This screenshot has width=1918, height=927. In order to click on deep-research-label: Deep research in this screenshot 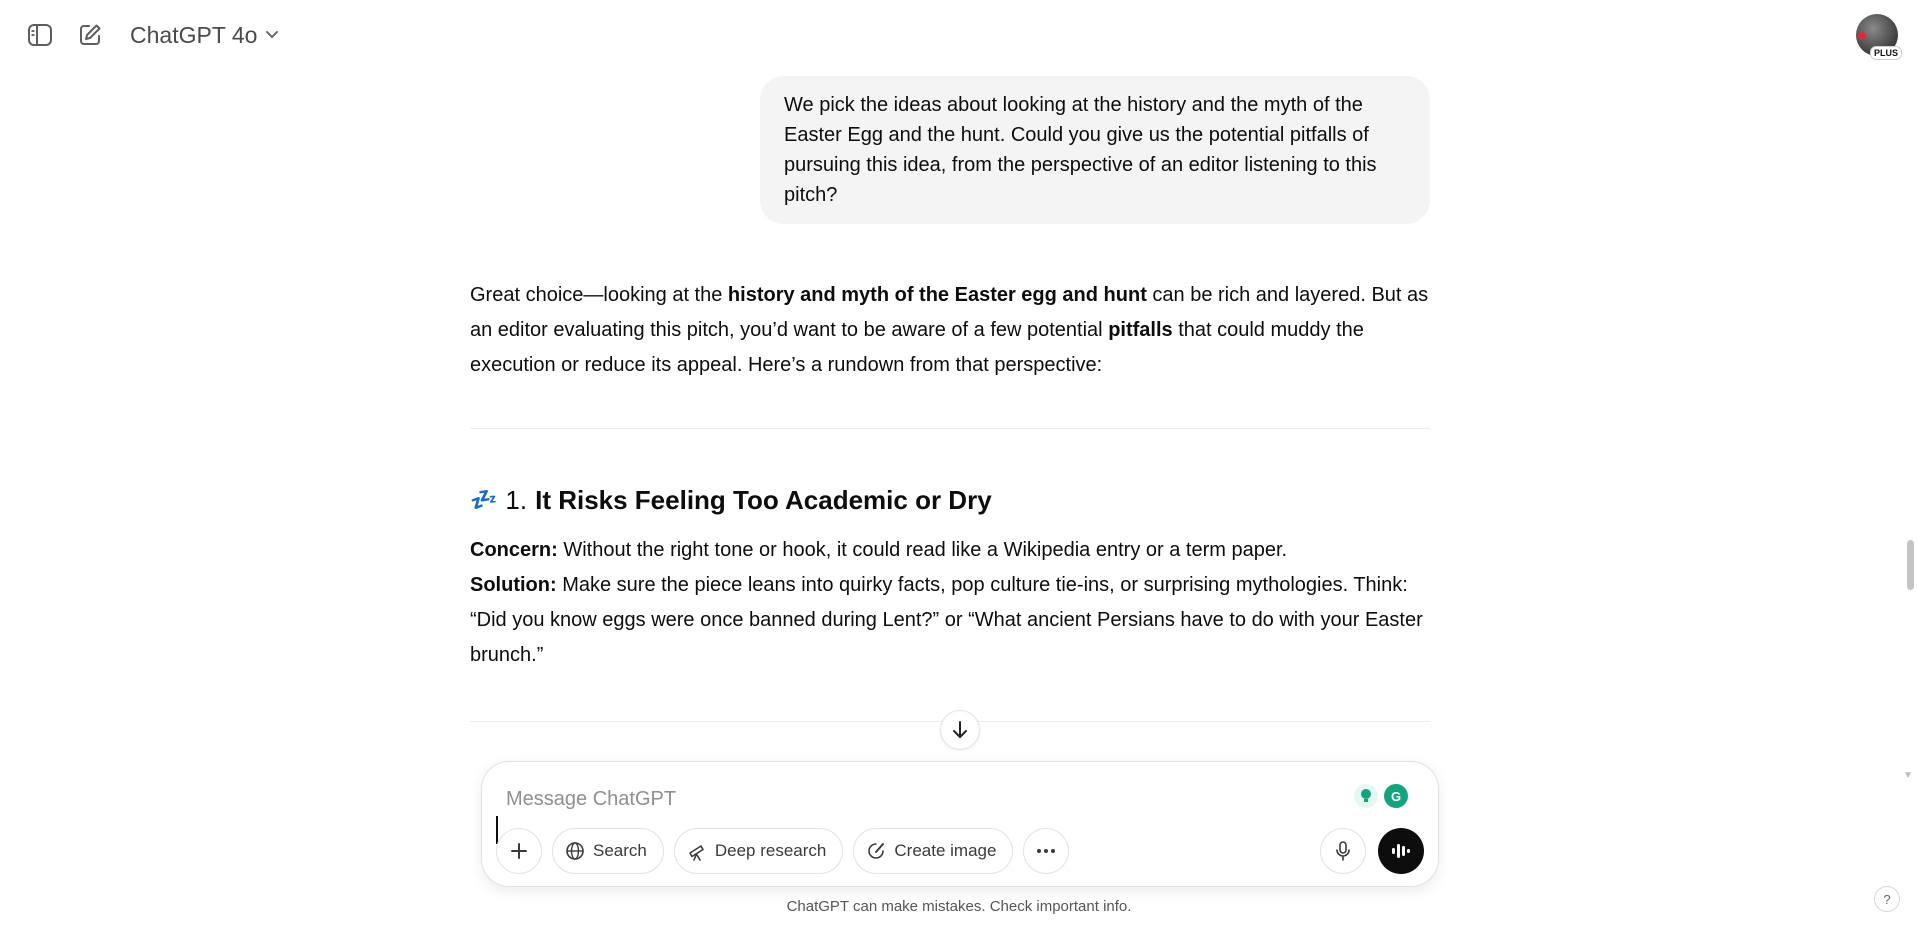, I will do `click(770, 850)`.